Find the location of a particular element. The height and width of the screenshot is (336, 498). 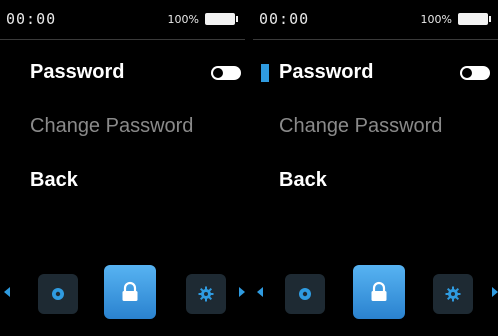

selection-cursor is located at coordinates (265, 73).